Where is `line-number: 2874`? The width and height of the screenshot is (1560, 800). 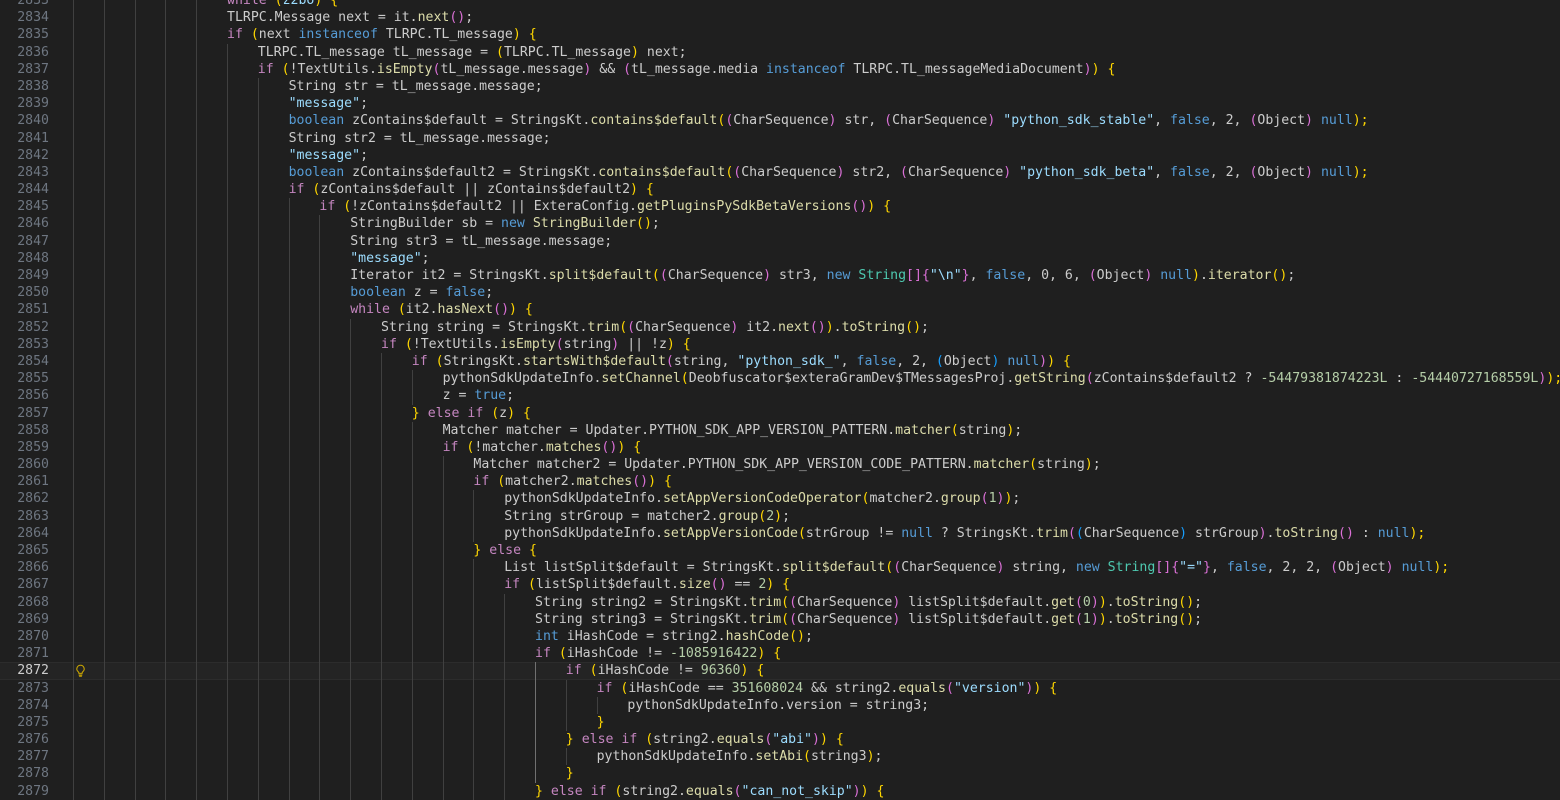 line-number: 2874 is located at coordinates (24, 705).